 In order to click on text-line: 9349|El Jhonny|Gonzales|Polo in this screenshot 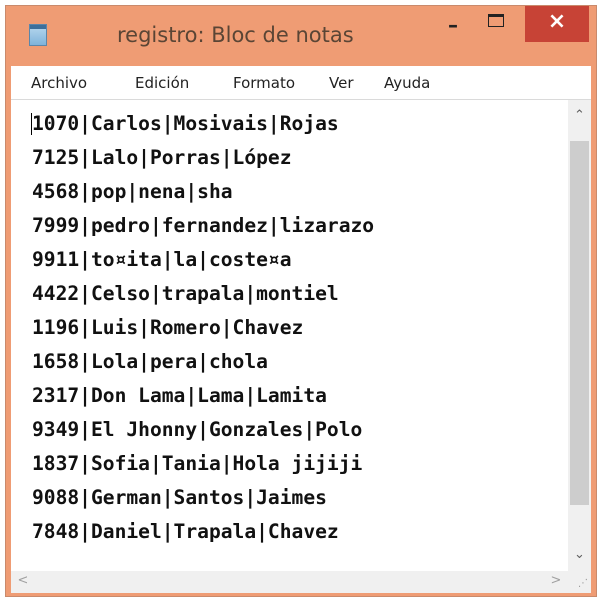, I will do `click(197, 429)`.